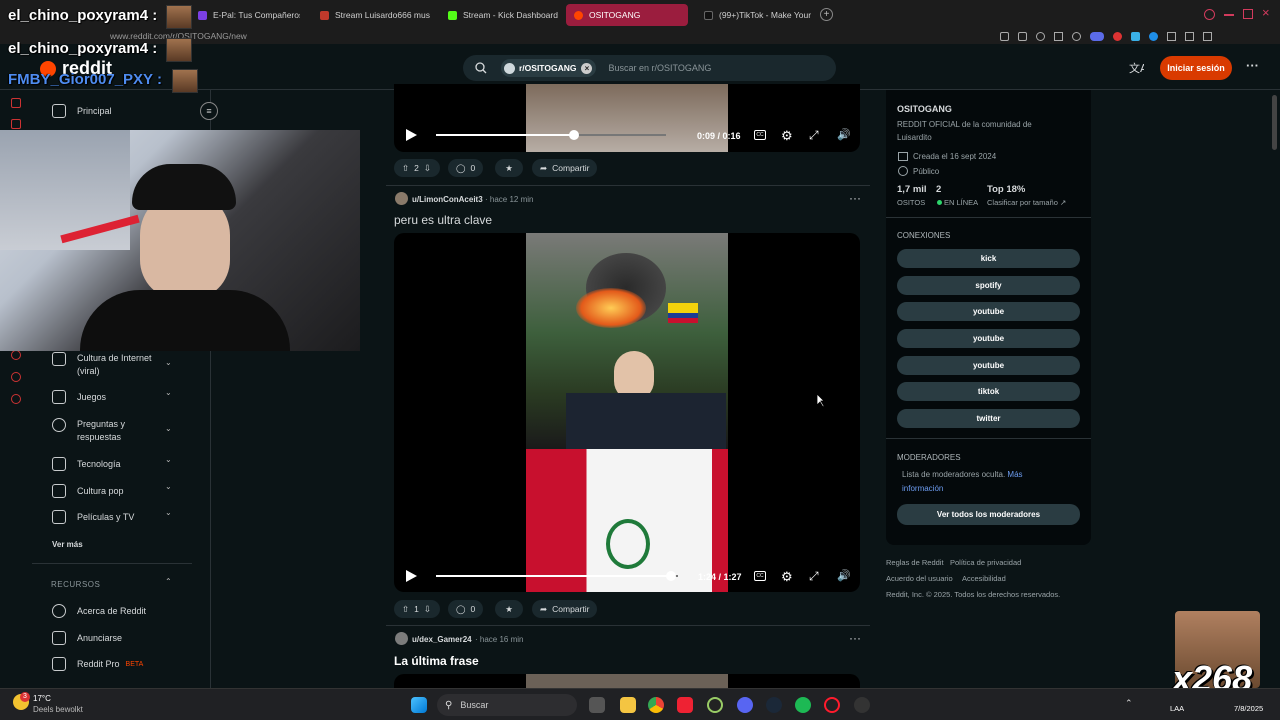 Image resolution: width=1280 pixels, height=720 pixels. I want to click on search-bar: r/OSITOGANG × Buscar en r/OSITOGANG, so click(649, 68).